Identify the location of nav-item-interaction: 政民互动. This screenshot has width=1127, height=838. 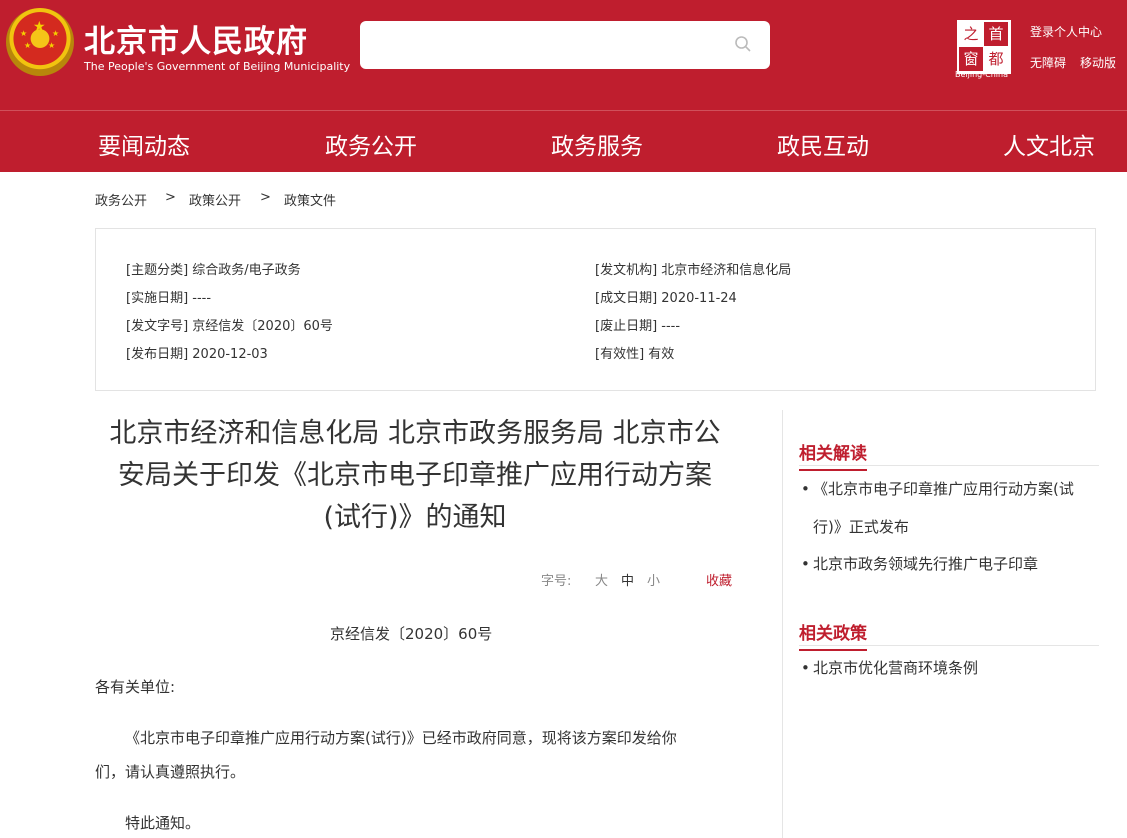
(823, 144).